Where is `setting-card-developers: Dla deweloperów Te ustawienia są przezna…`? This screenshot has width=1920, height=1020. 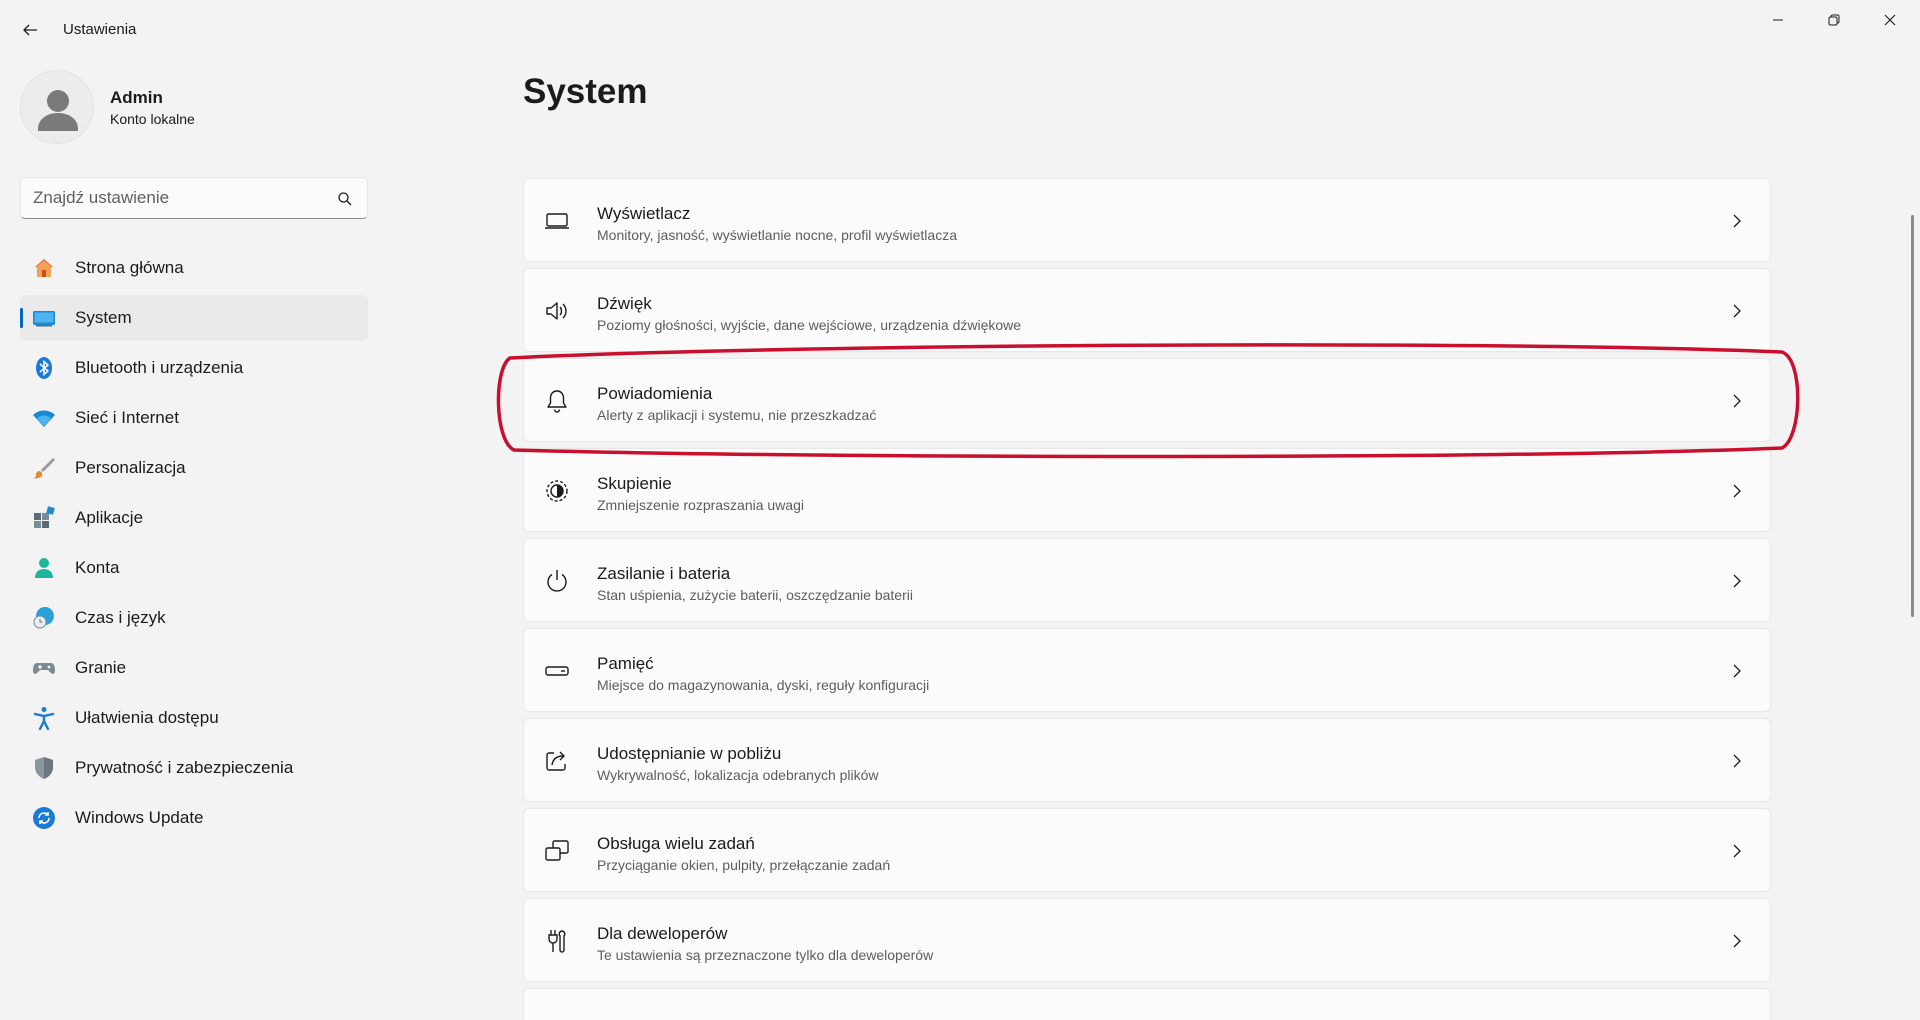 setting-card-developers: Dla deweloperów Te ustawienia są przezna… is located at coordinates (1147, 940).